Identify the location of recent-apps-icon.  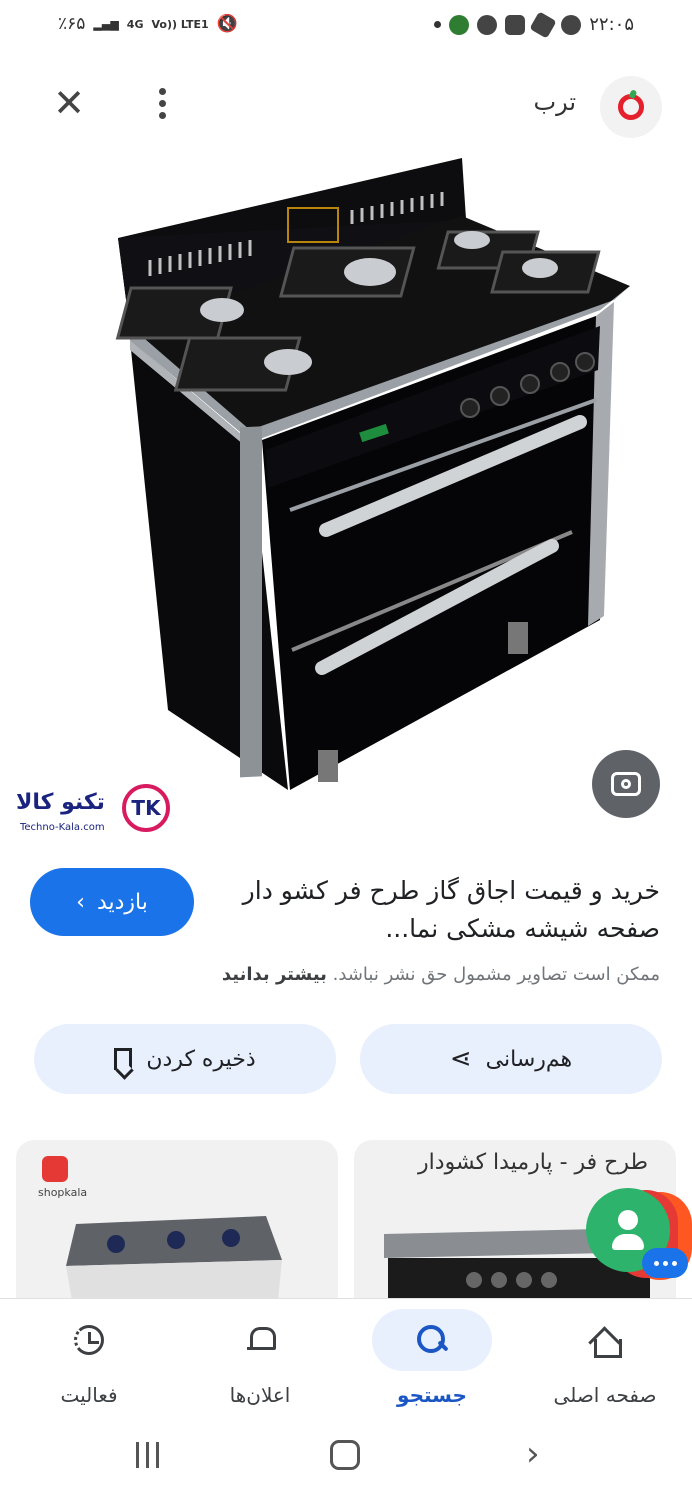
(147, 1455).